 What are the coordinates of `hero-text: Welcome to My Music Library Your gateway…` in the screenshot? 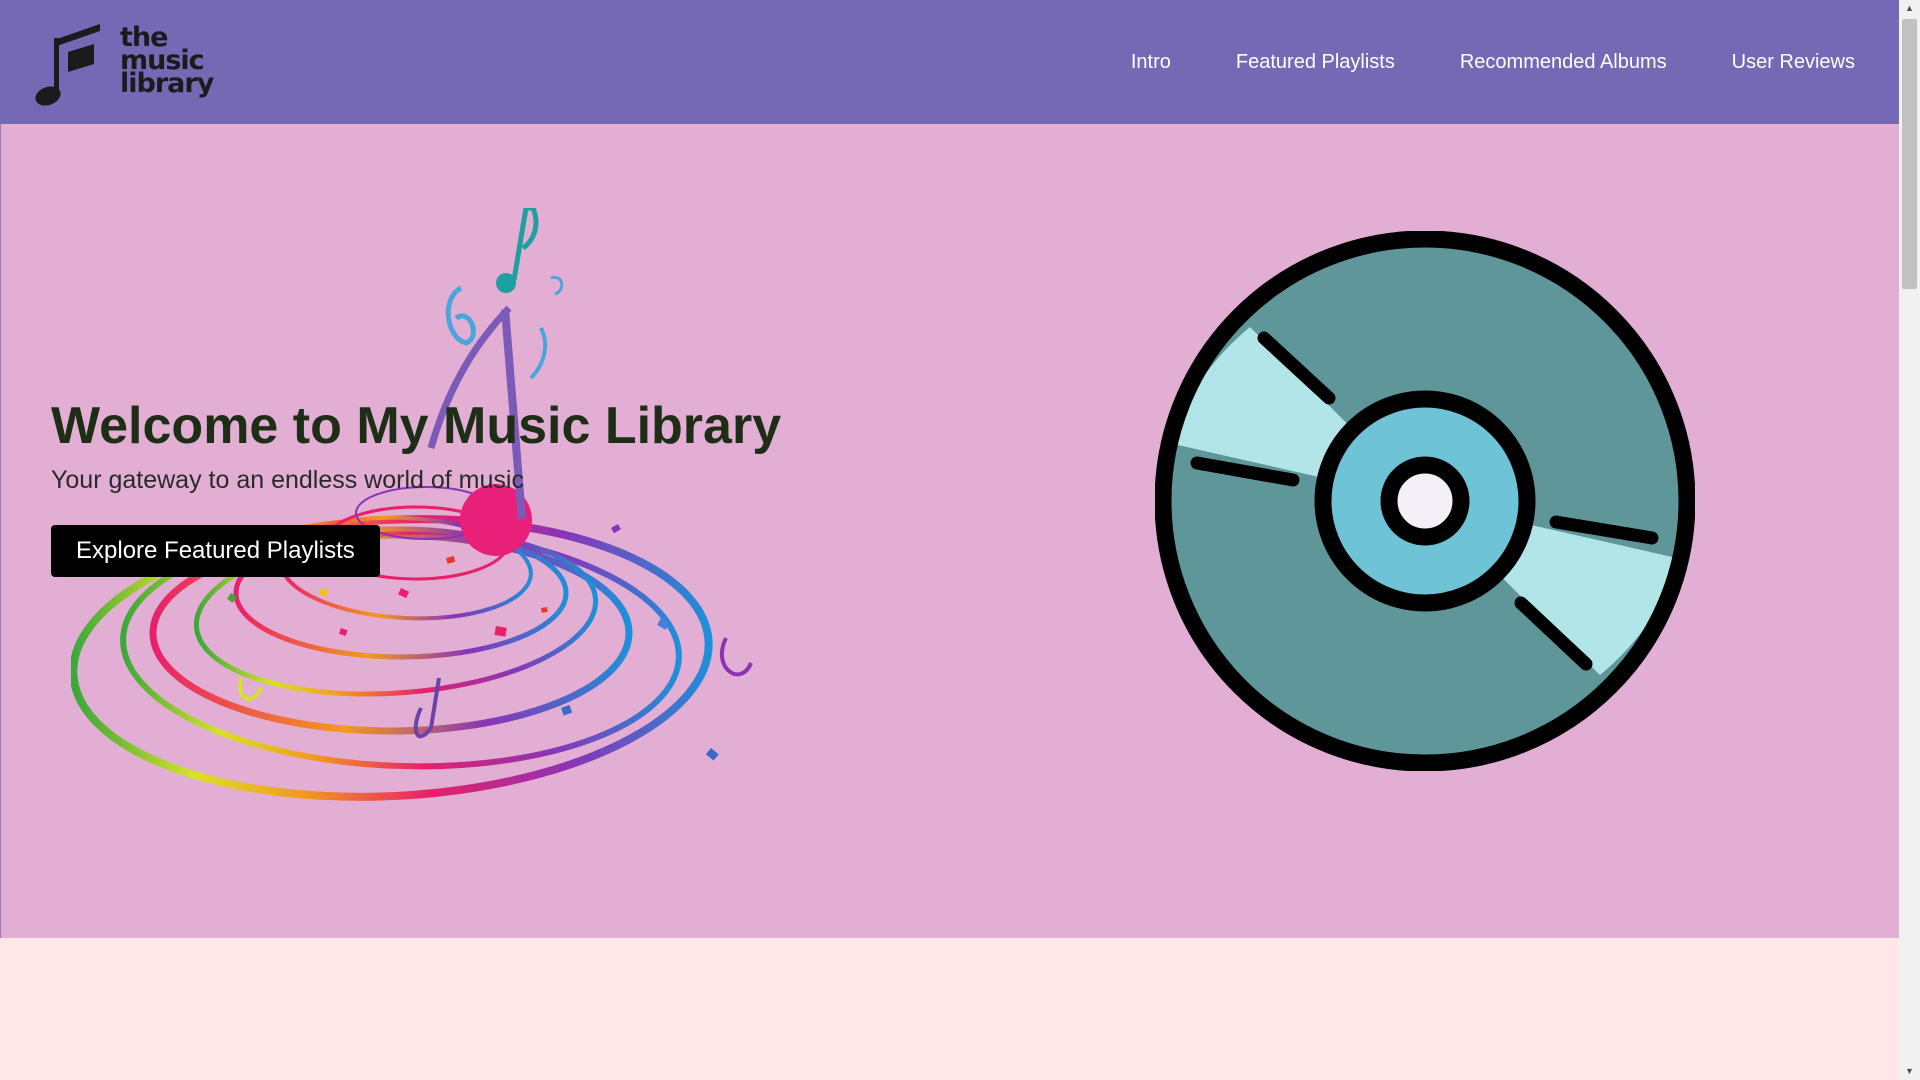 It's located at (416, 445).